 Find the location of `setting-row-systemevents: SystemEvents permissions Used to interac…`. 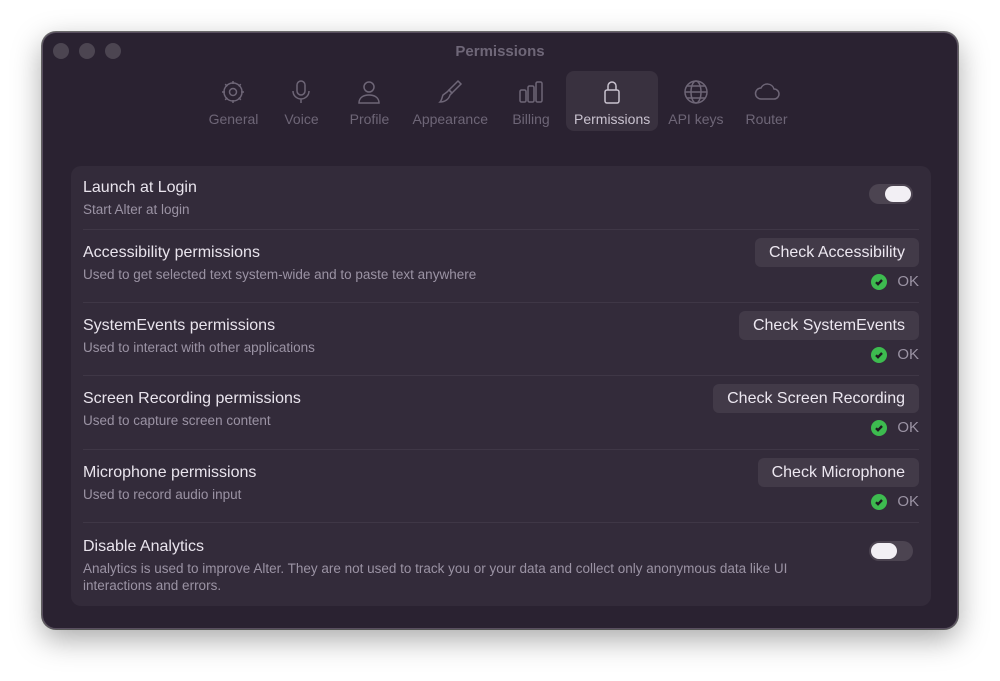

setting-row-systemevents: SystemEvents permissions Used to interac… is located at coordinates (501, 339).